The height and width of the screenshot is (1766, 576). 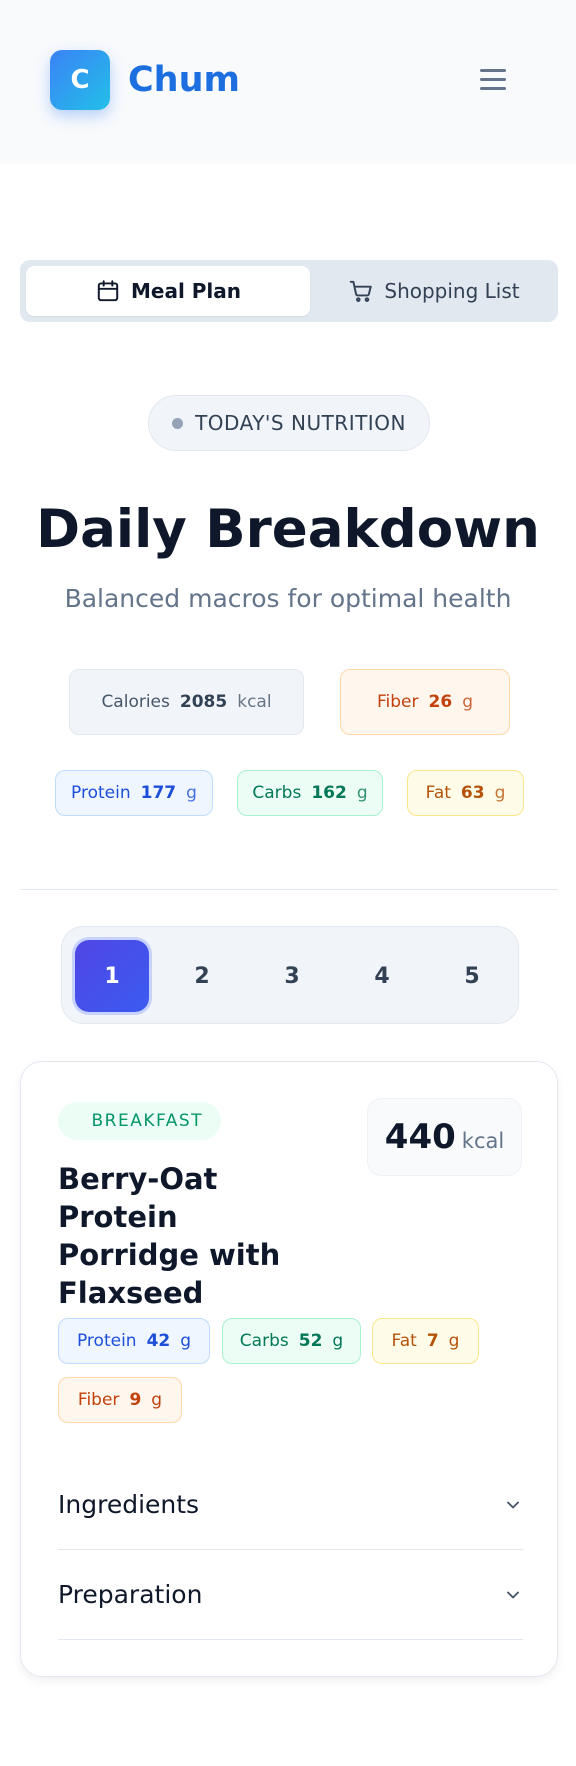 What do you see at coordinates (472, 793) in the screenshot?
I see `fat-value: 63` at bounding box center [472, 793].